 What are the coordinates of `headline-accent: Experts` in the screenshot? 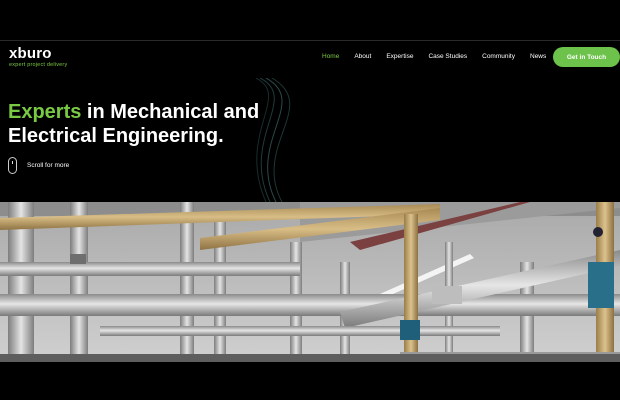 It's located at (45, 112).